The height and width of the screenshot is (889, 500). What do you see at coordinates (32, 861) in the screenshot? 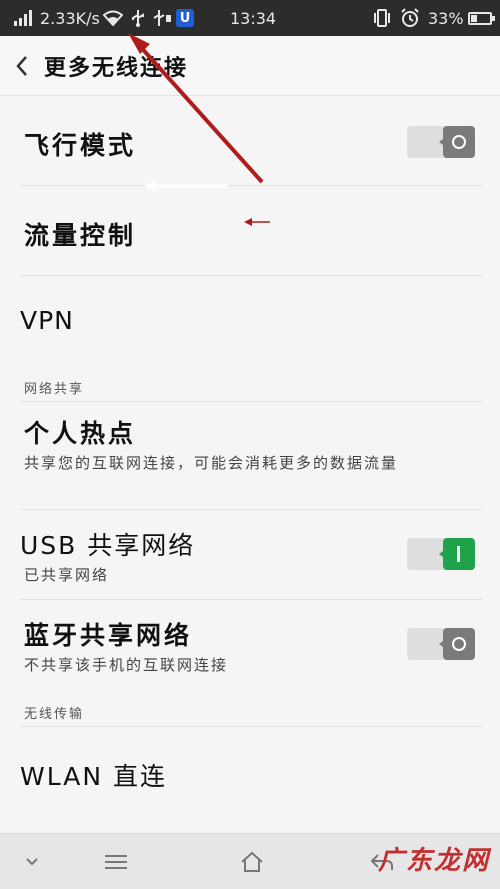
I see `chevron-down-icon` at bounding box center [32, 861].